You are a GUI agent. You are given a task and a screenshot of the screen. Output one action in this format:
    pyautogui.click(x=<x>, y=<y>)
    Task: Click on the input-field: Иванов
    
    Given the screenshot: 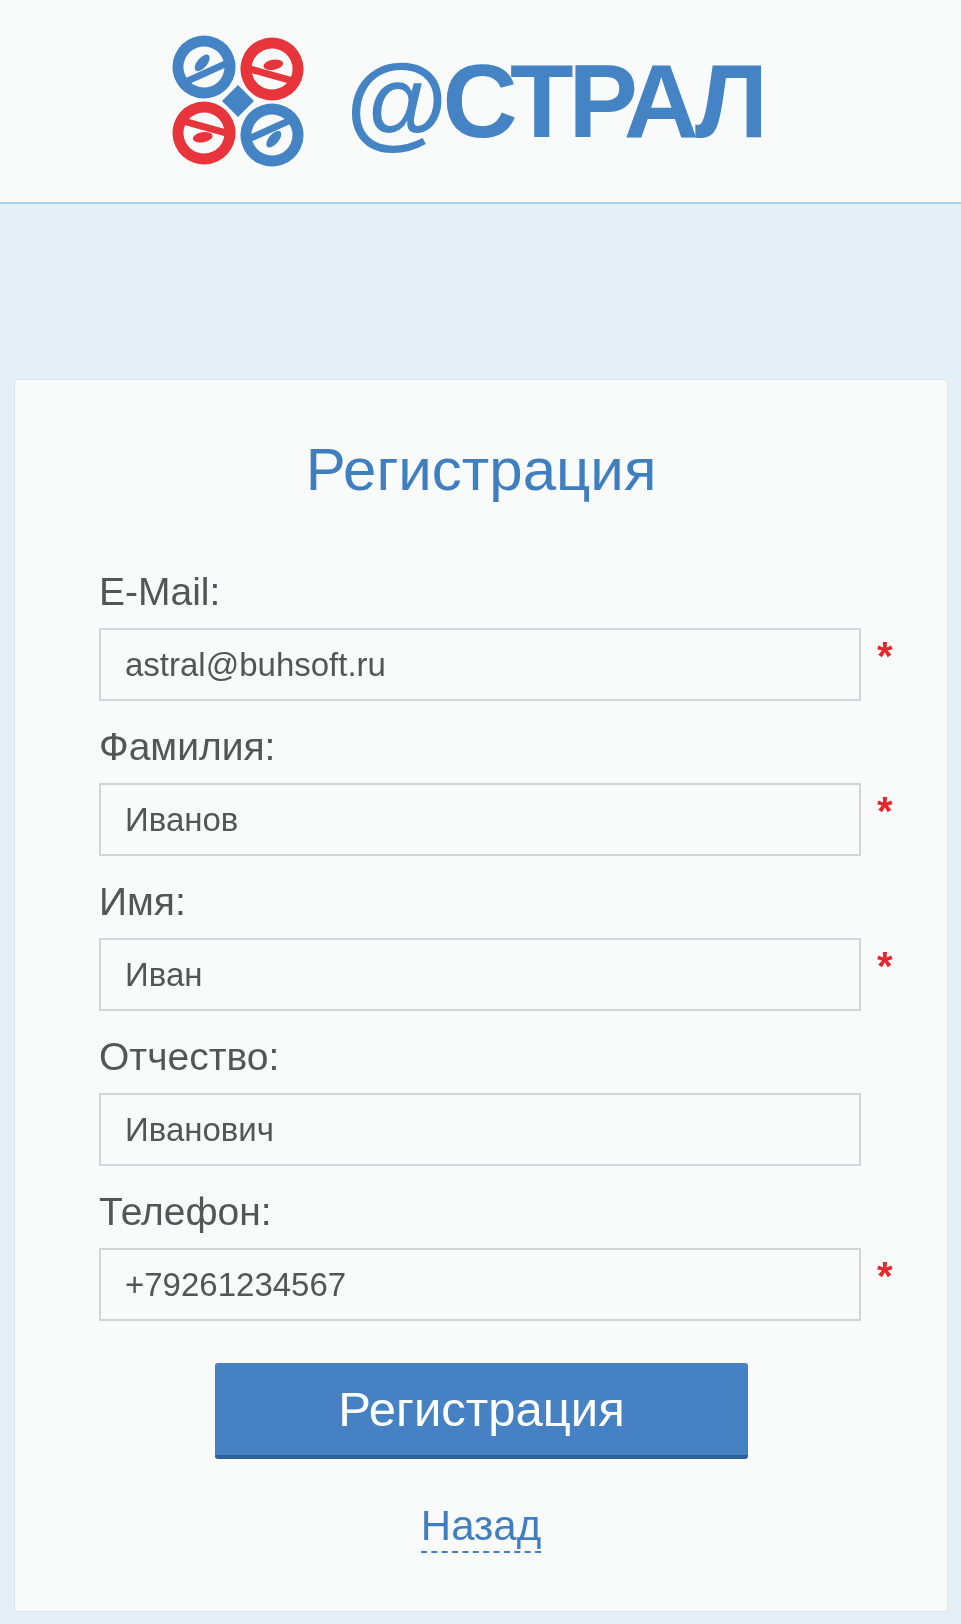 What is the action you would take?
    pyautogui.click(x=480, y=819)
    